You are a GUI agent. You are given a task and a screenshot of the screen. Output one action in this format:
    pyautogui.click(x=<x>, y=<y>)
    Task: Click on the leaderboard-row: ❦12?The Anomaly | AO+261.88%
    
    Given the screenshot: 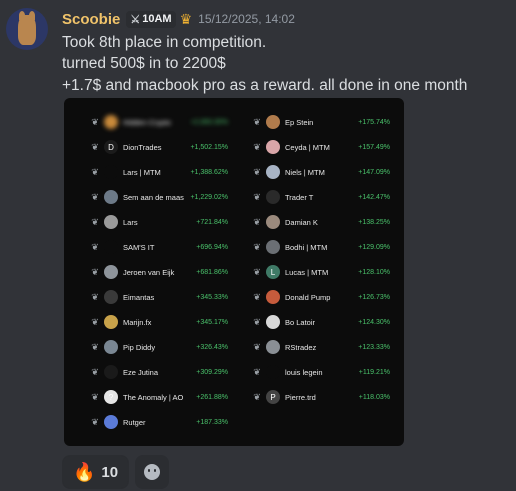 What is the action you would take?
    pyautogui.click(x=158, y=397)
    